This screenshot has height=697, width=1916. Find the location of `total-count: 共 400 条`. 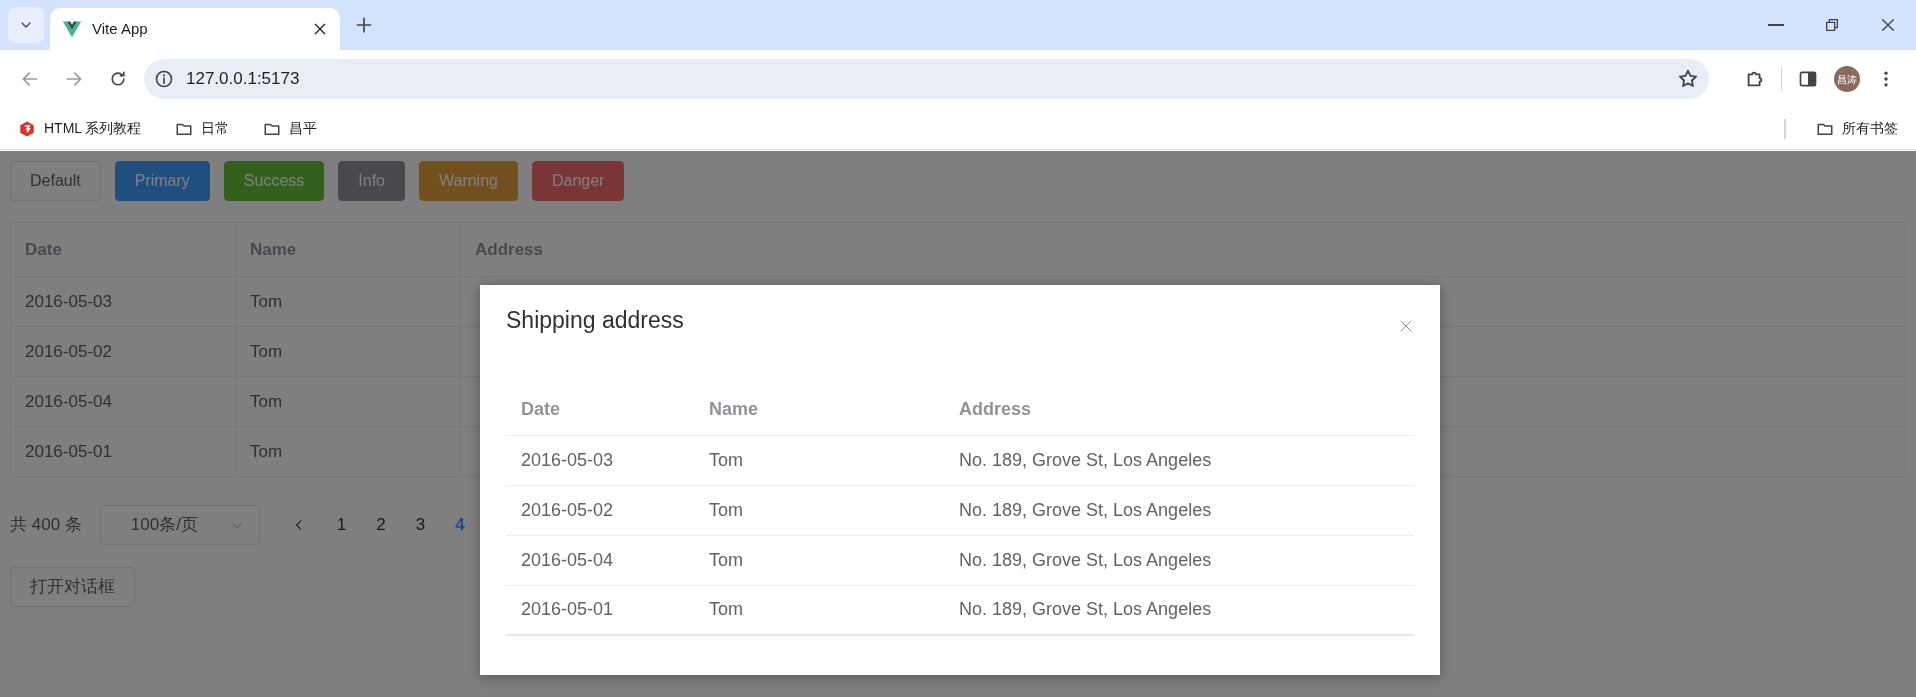

total-count: 共 400 条 is located at coordinates (46, 525).